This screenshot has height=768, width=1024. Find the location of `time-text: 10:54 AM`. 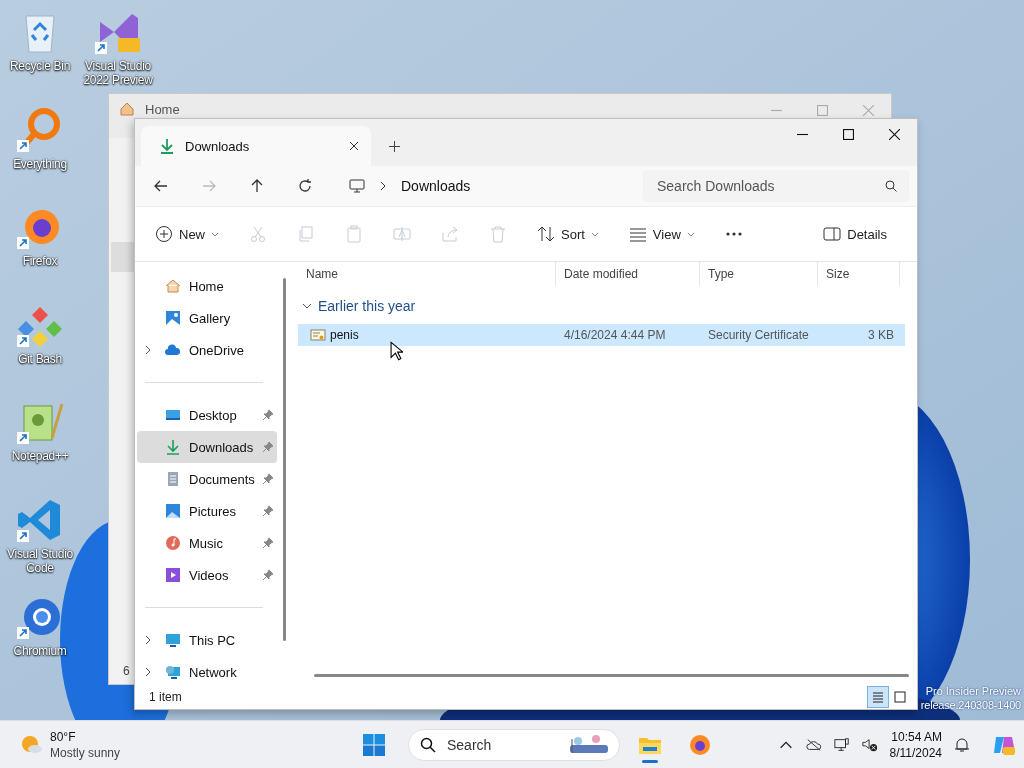

time-text: 10:54 AM is located at coordinates (916, 736).